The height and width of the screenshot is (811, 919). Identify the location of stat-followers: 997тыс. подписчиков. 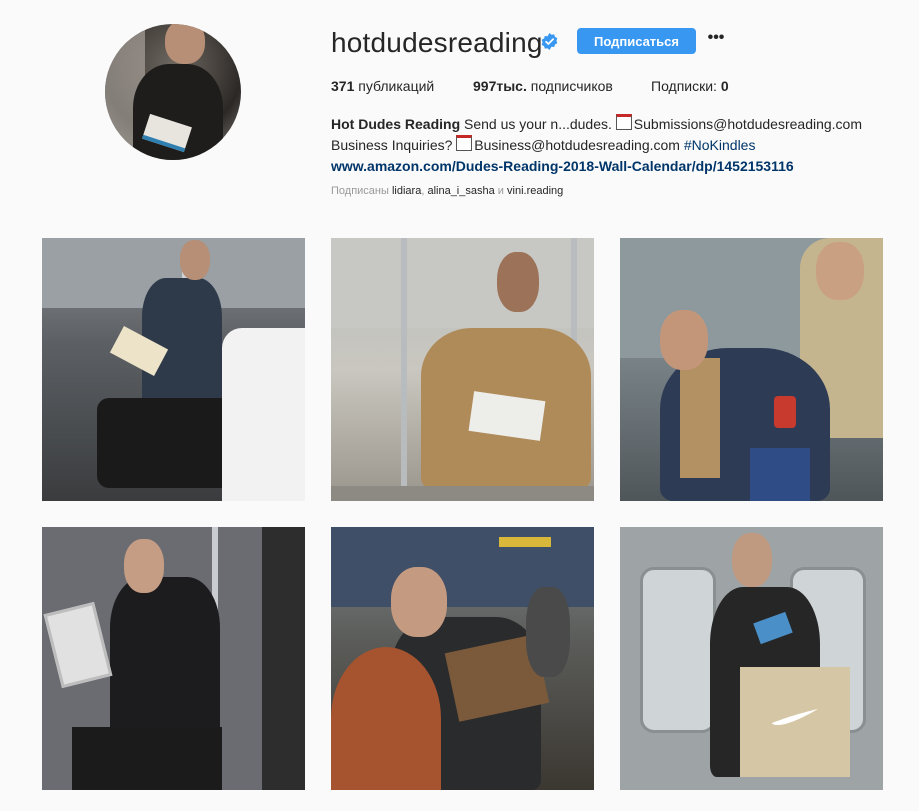
(543, 86).